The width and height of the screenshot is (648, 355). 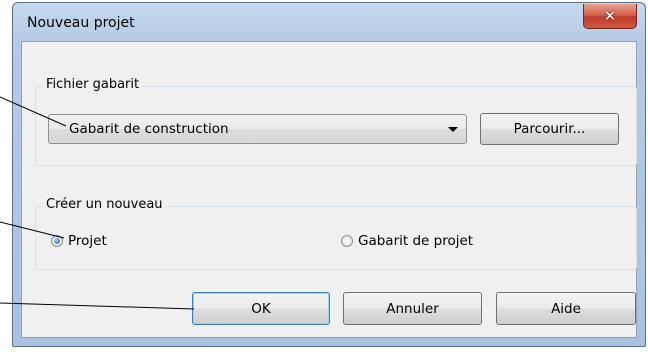 What do you see at coordinates (257, 129) in the screenshot?
I see `template-select: Gabarit de construction` at bounding box center [257, 129].